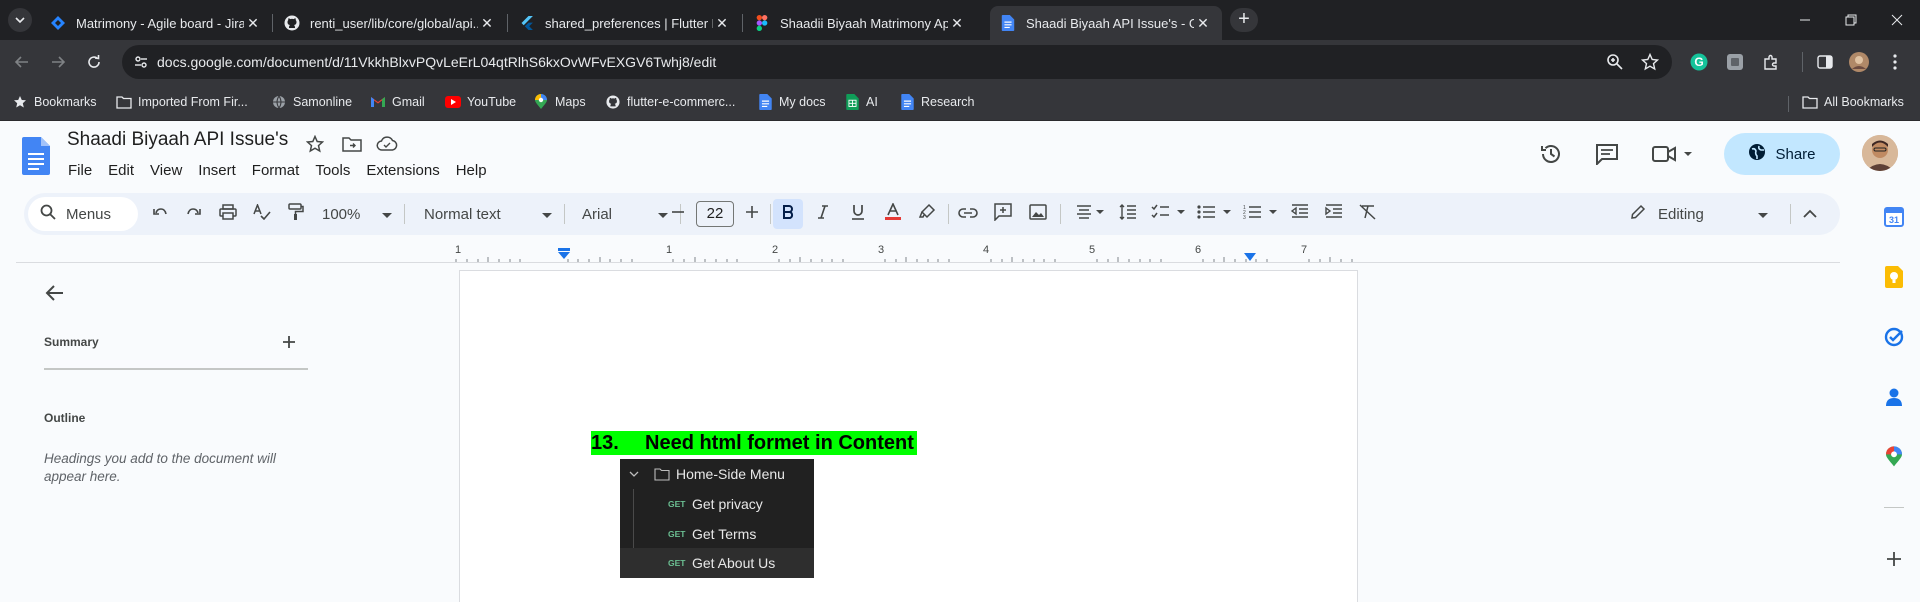 Image resolution: width=1920 pixels, height=602 pixels. I want to click on avatar, so click(1880, 153).